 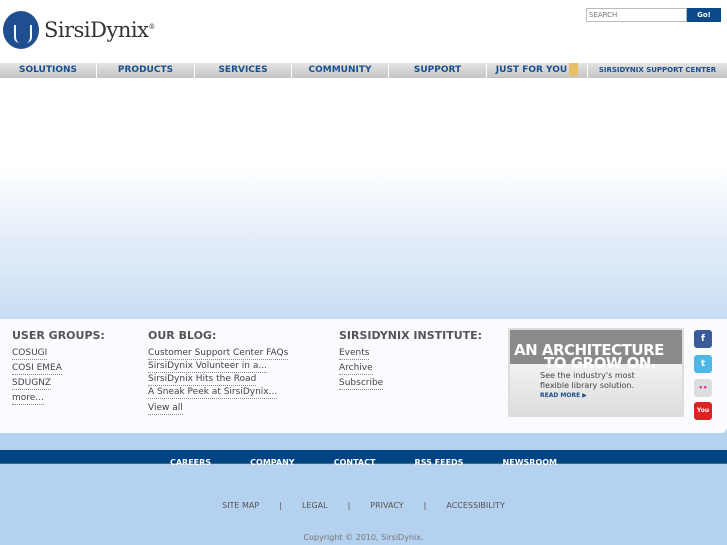 What do you see at coordinates (704, 15) in the screenshot?
I see `search-button: Go!` at bounding box center [704, 15].